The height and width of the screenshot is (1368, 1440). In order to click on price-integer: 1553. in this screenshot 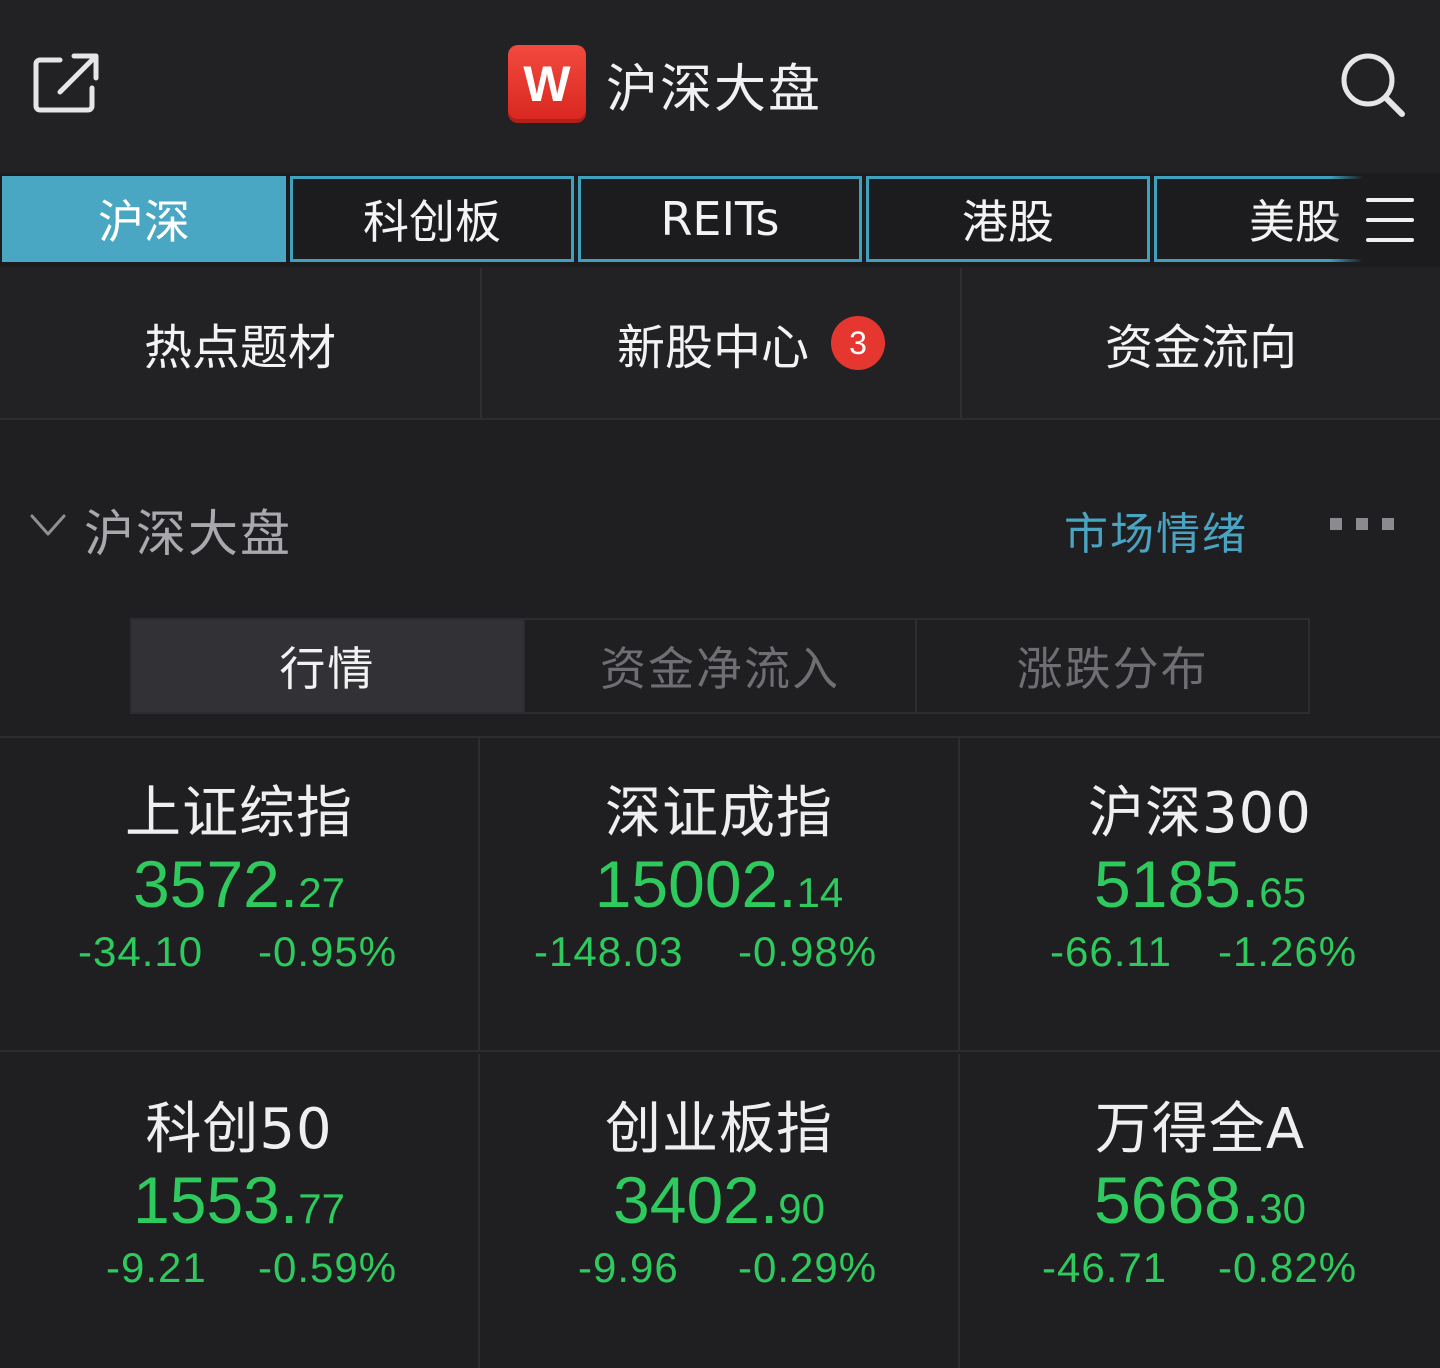, I will do `click(216, 1200)`.